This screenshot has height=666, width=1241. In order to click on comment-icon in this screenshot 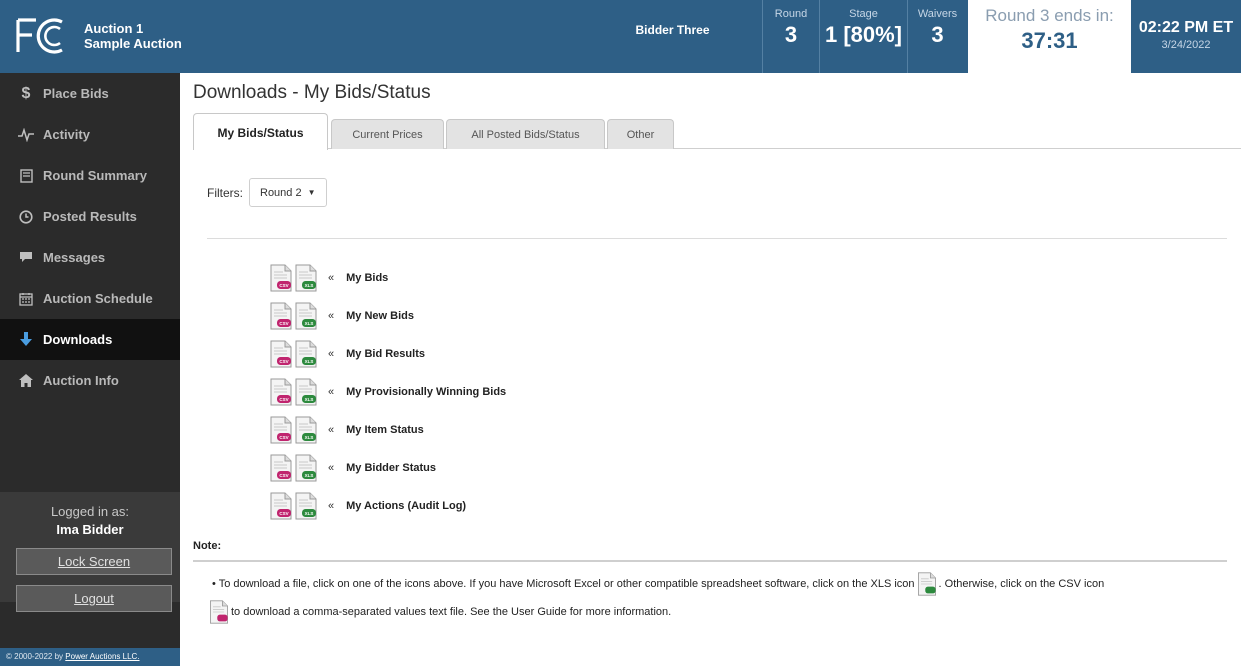, I will do `click(26, 258)`.